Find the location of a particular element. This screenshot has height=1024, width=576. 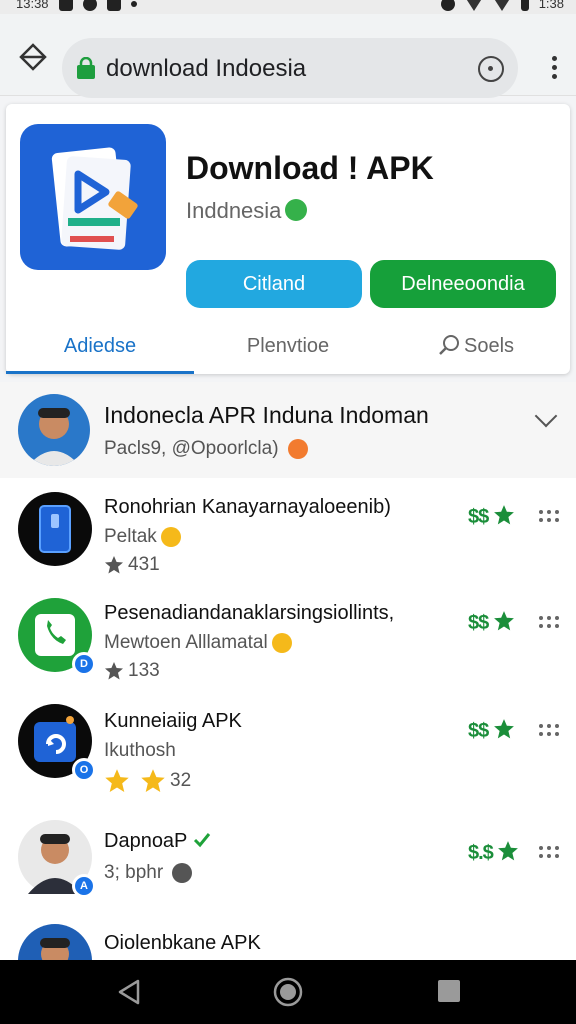

tab-soels: Soels is located at coordinates (476, 350).